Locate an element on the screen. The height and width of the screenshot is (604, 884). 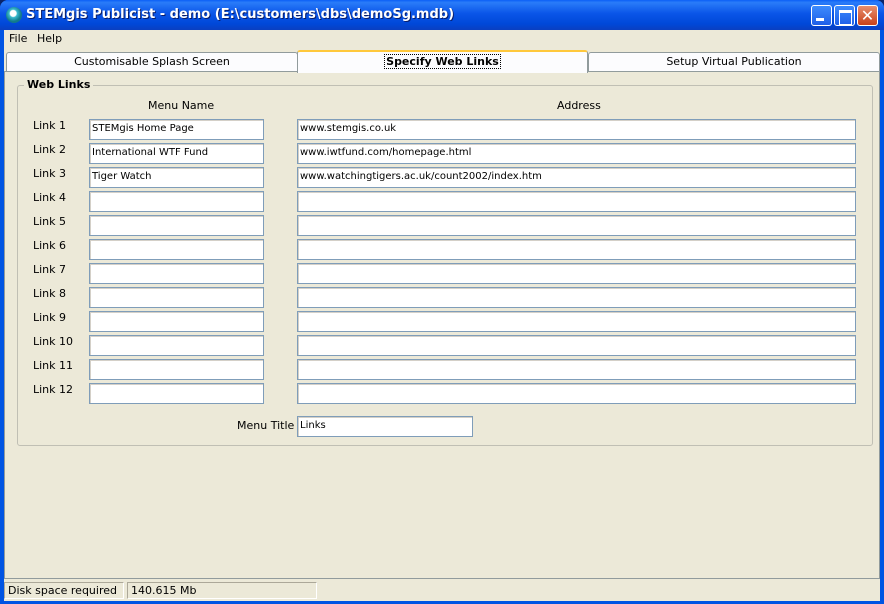
status-label: Disk space required is located at coordinates (64, 590).